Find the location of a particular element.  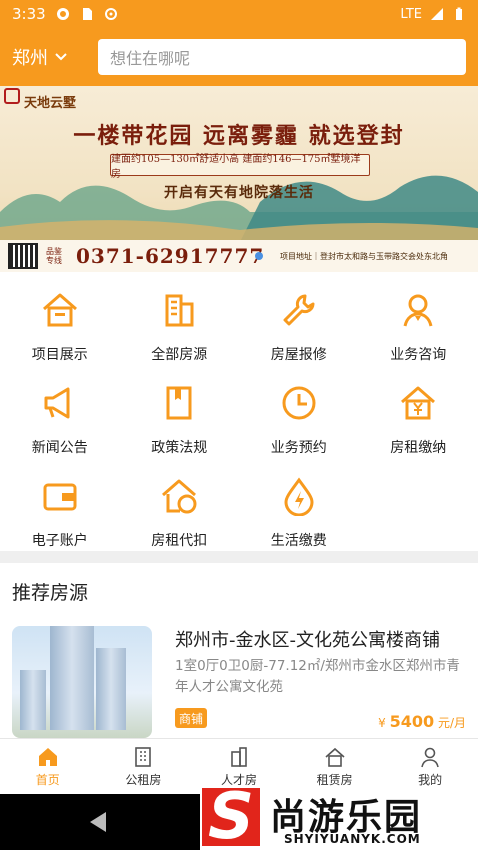

banner-address: 项目地址｜登封市太和路与玉带路交会处东北角 is located at coordinates (364, 256).